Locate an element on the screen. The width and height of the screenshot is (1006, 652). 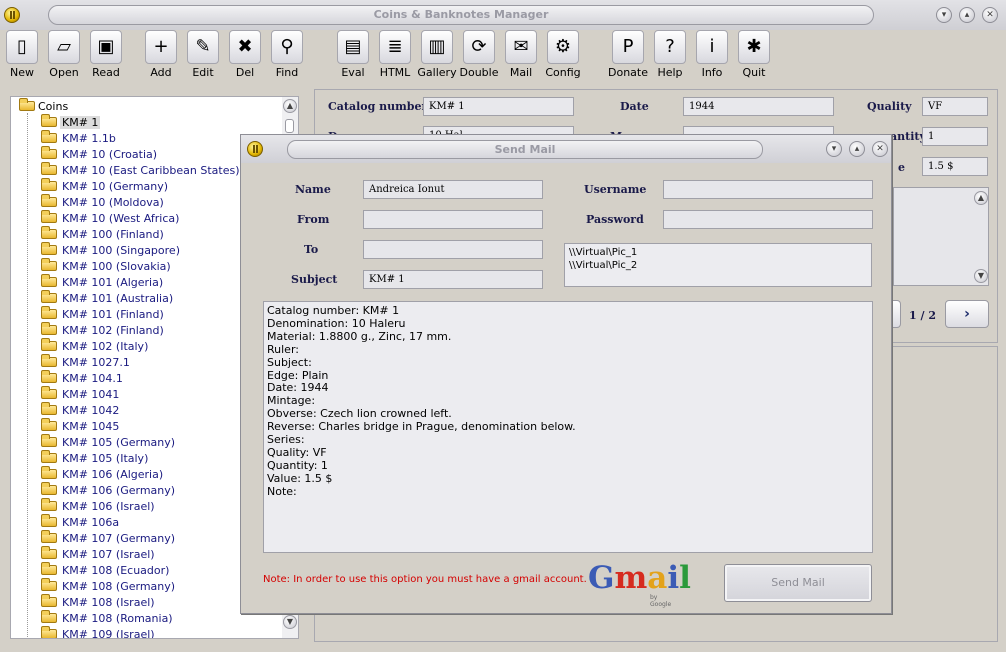
username-field is located at coordinates (768, 189).